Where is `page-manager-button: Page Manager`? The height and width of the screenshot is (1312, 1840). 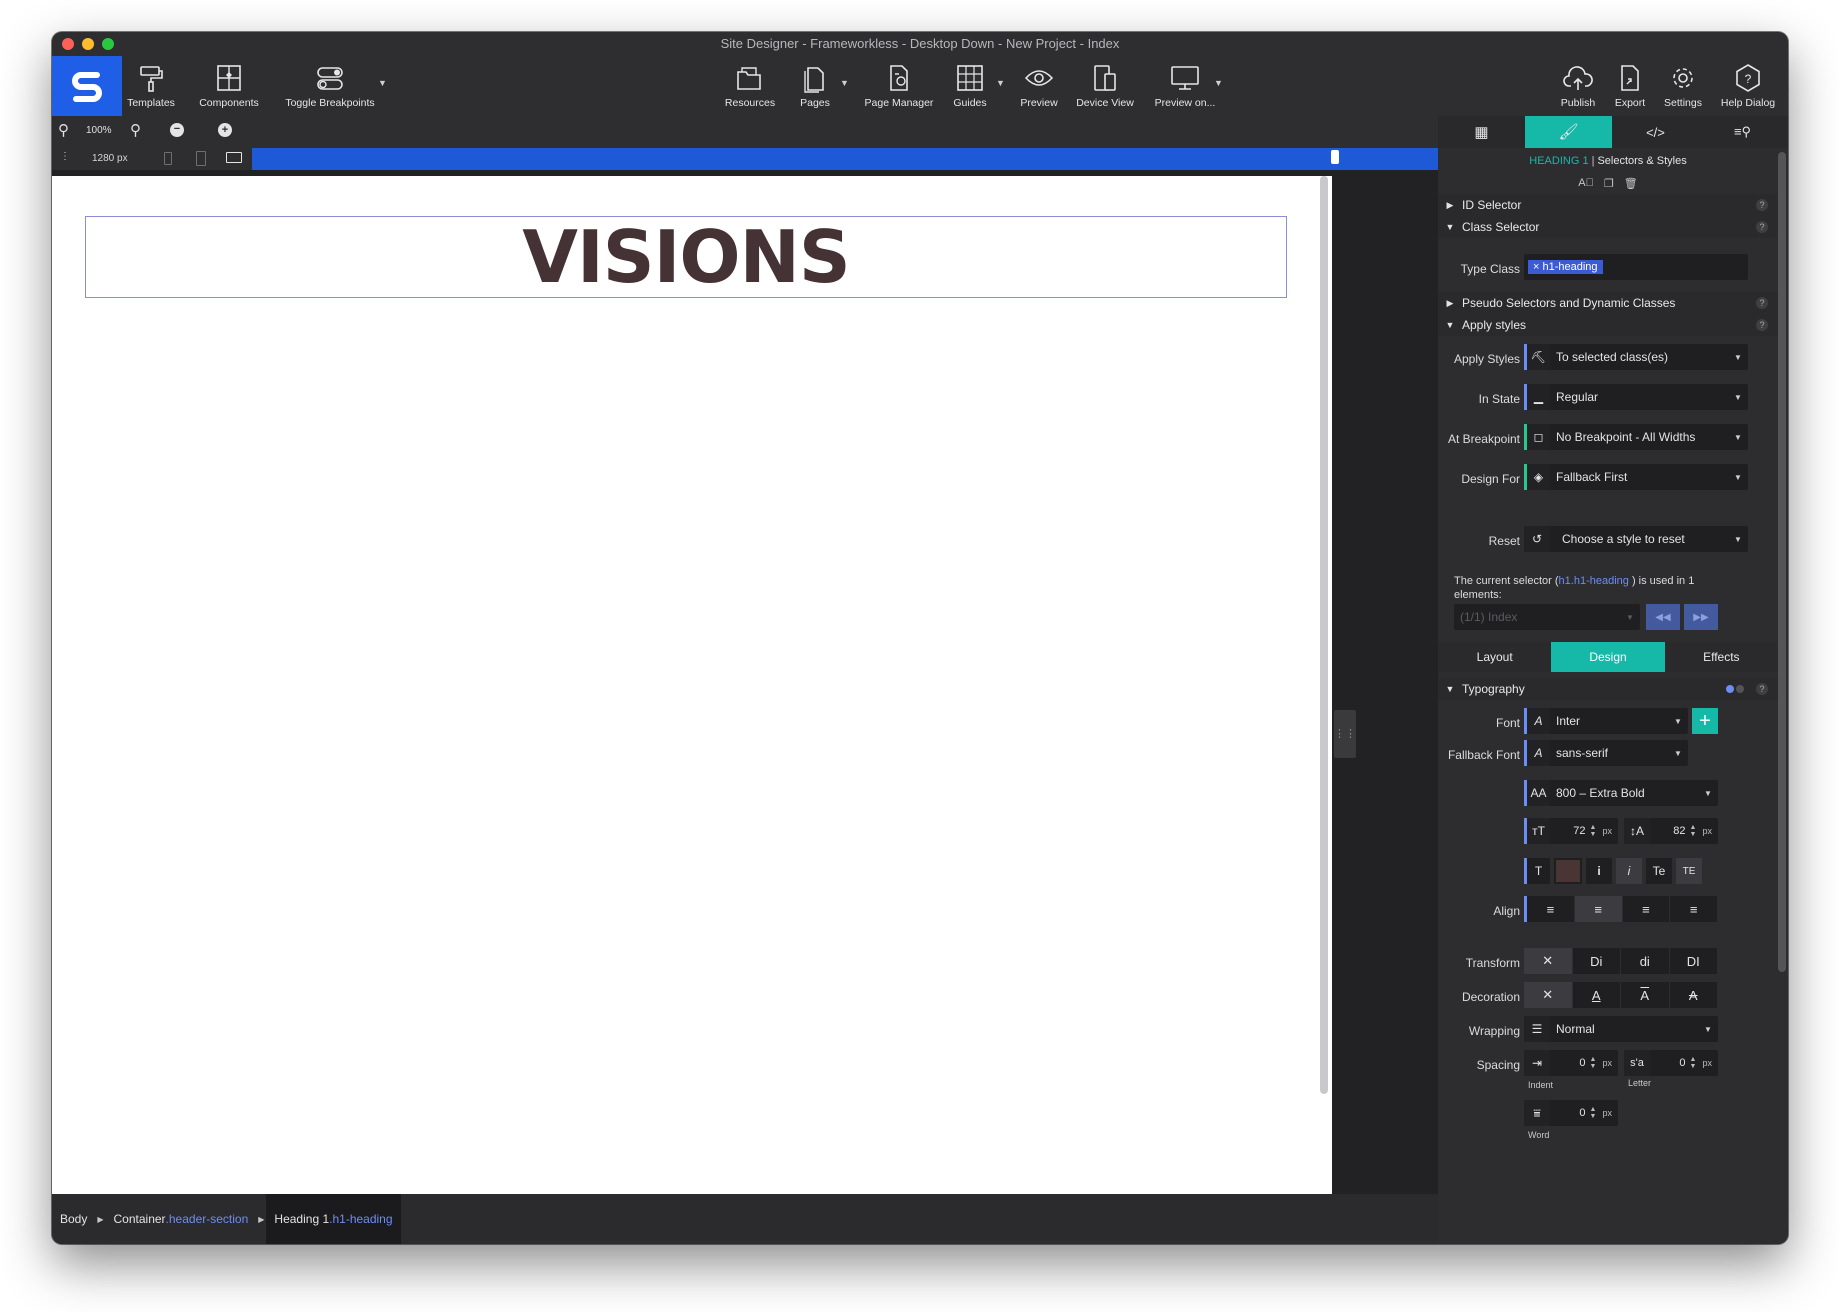 page-manager-button: Page Manager is located at coordinates (899, 88).